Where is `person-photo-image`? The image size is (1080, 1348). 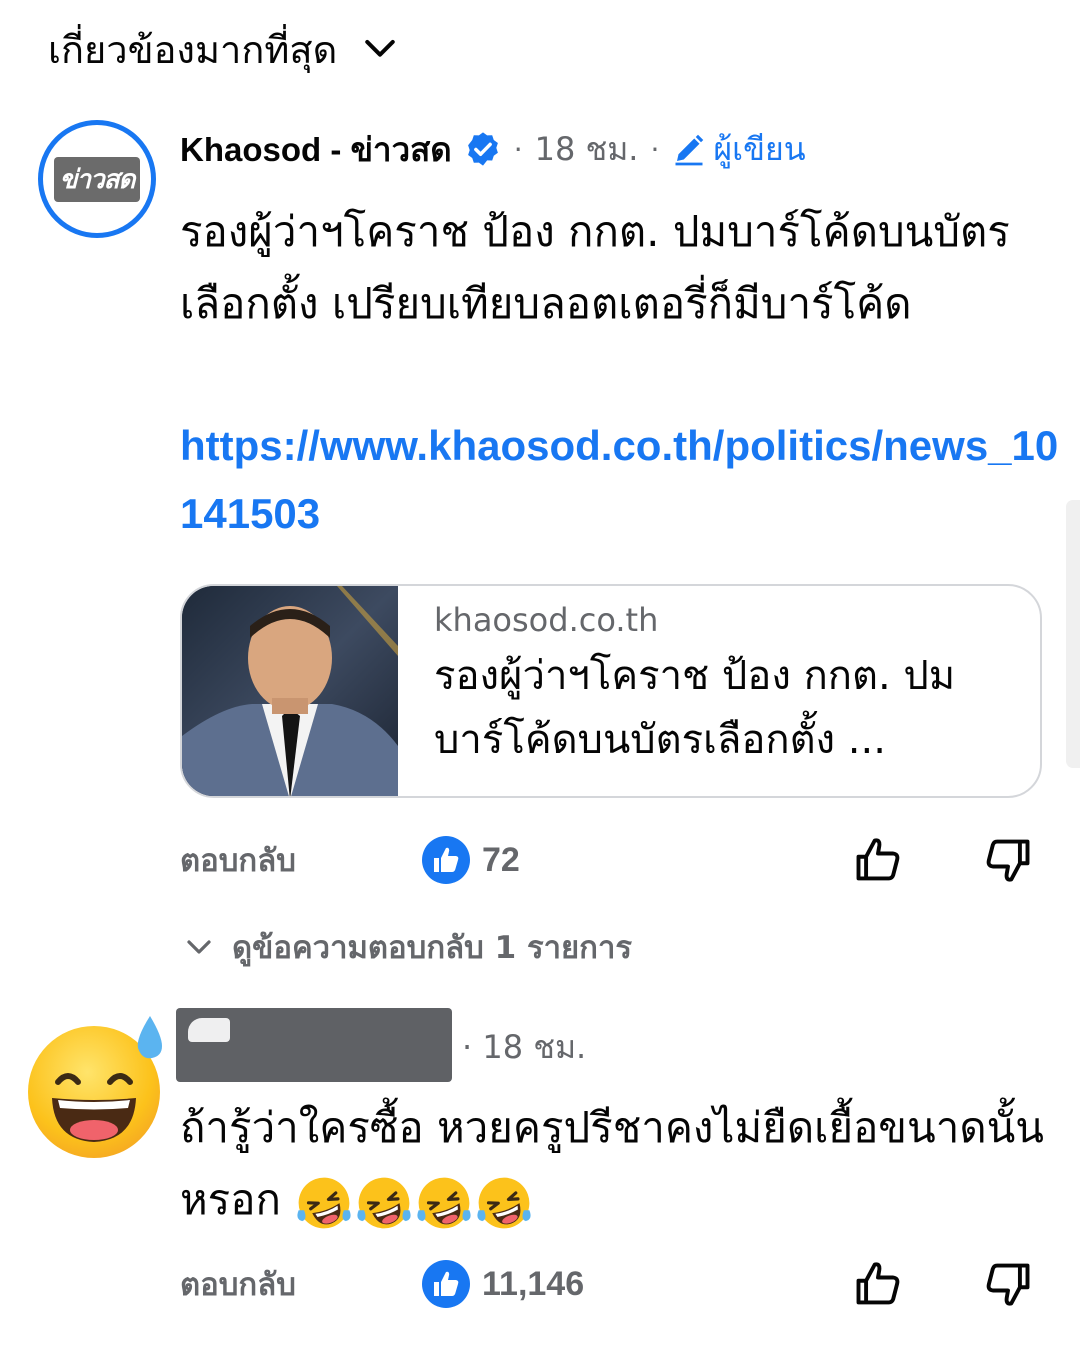 person-photo-image is located at coordinates (290, 691).